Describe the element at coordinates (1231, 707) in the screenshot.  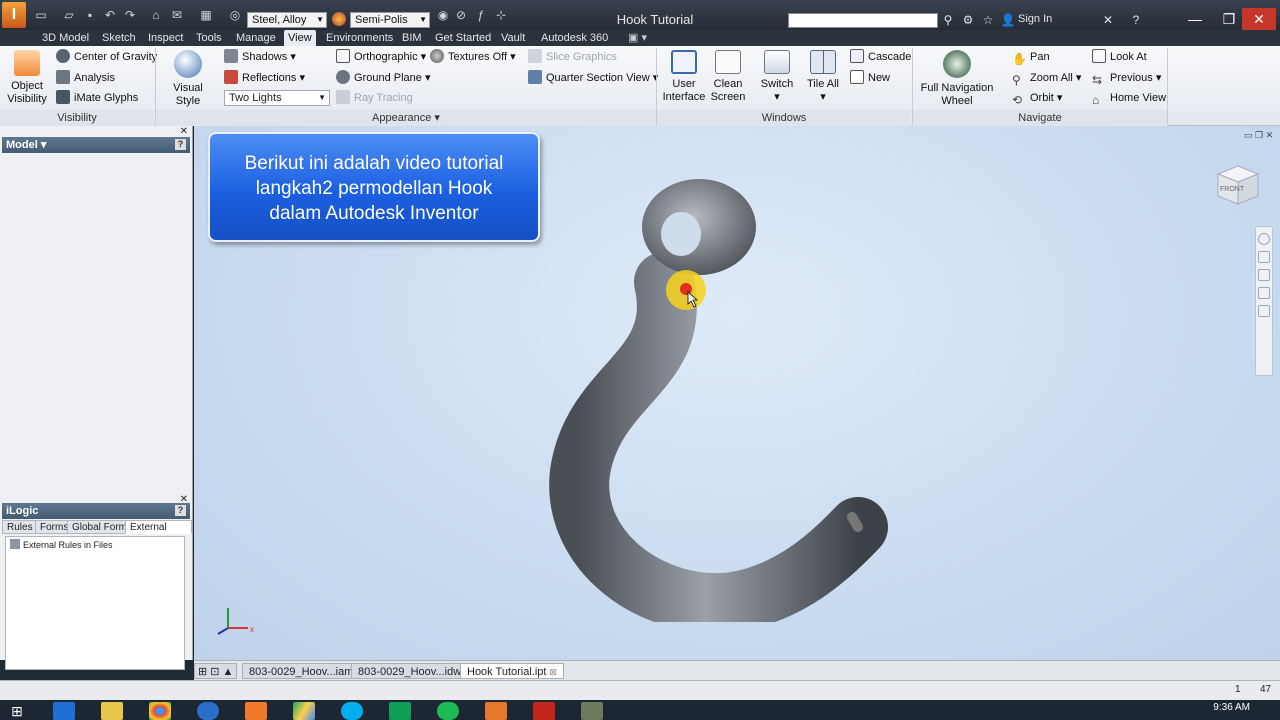
I see `system-clock: 9:36 AM` at that location.